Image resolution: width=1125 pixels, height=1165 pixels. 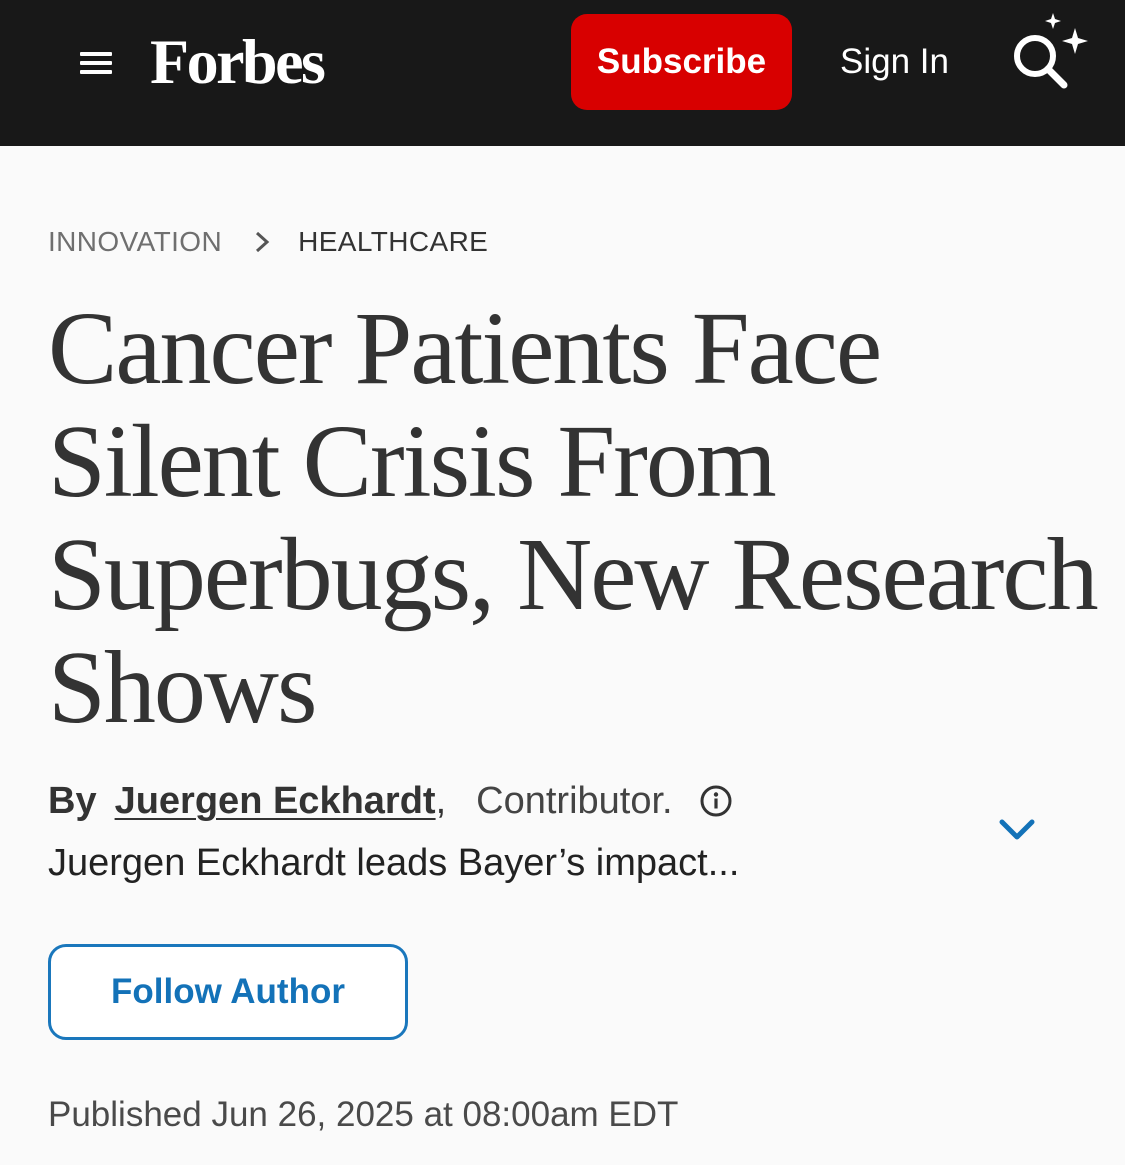 I want to click on author-role: Contributor., so click(x=574, y=800).